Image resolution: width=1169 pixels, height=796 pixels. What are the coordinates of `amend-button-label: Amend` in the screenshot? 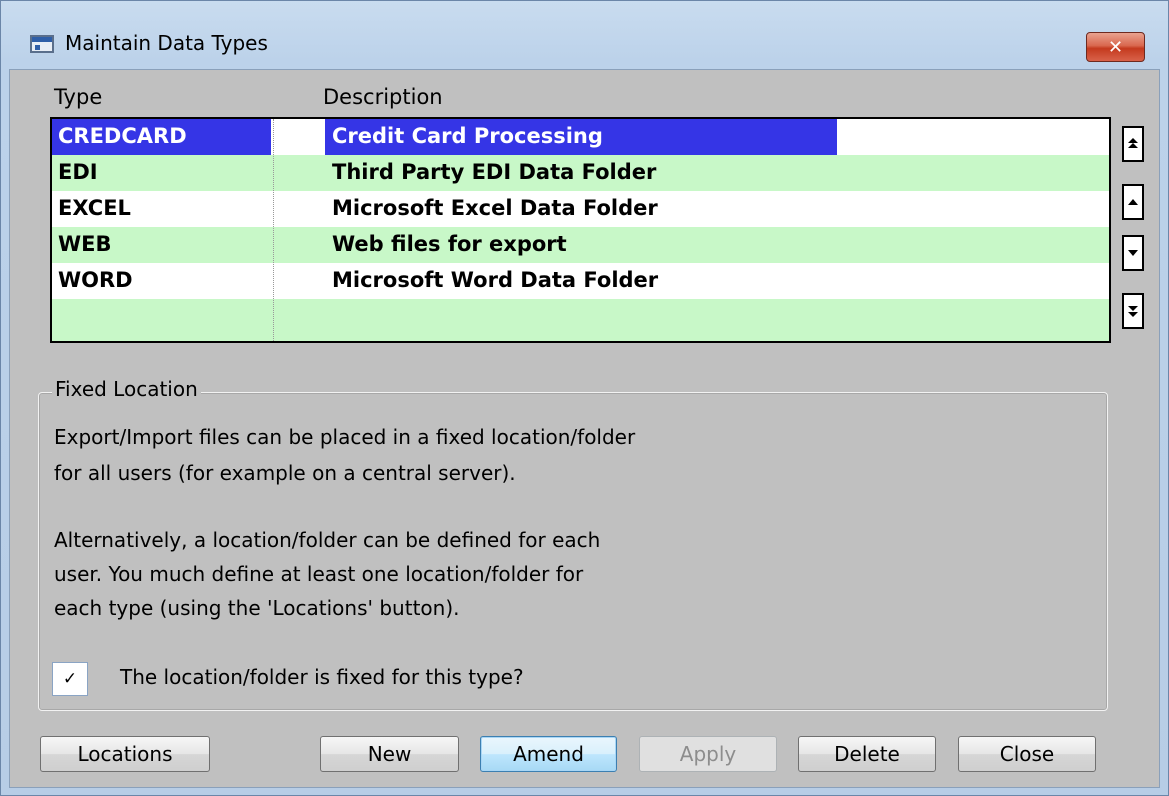 It's located at (548, 754).